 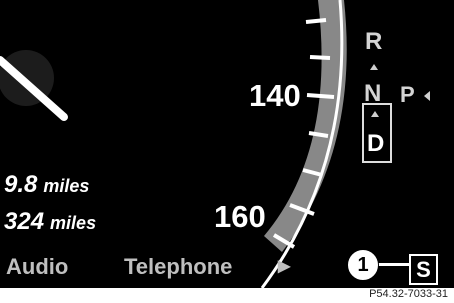 What do you see at coordinates (73, 223) in the screenshot?
I see `total-distance-unit: miles` at bounding box center [73, 223].